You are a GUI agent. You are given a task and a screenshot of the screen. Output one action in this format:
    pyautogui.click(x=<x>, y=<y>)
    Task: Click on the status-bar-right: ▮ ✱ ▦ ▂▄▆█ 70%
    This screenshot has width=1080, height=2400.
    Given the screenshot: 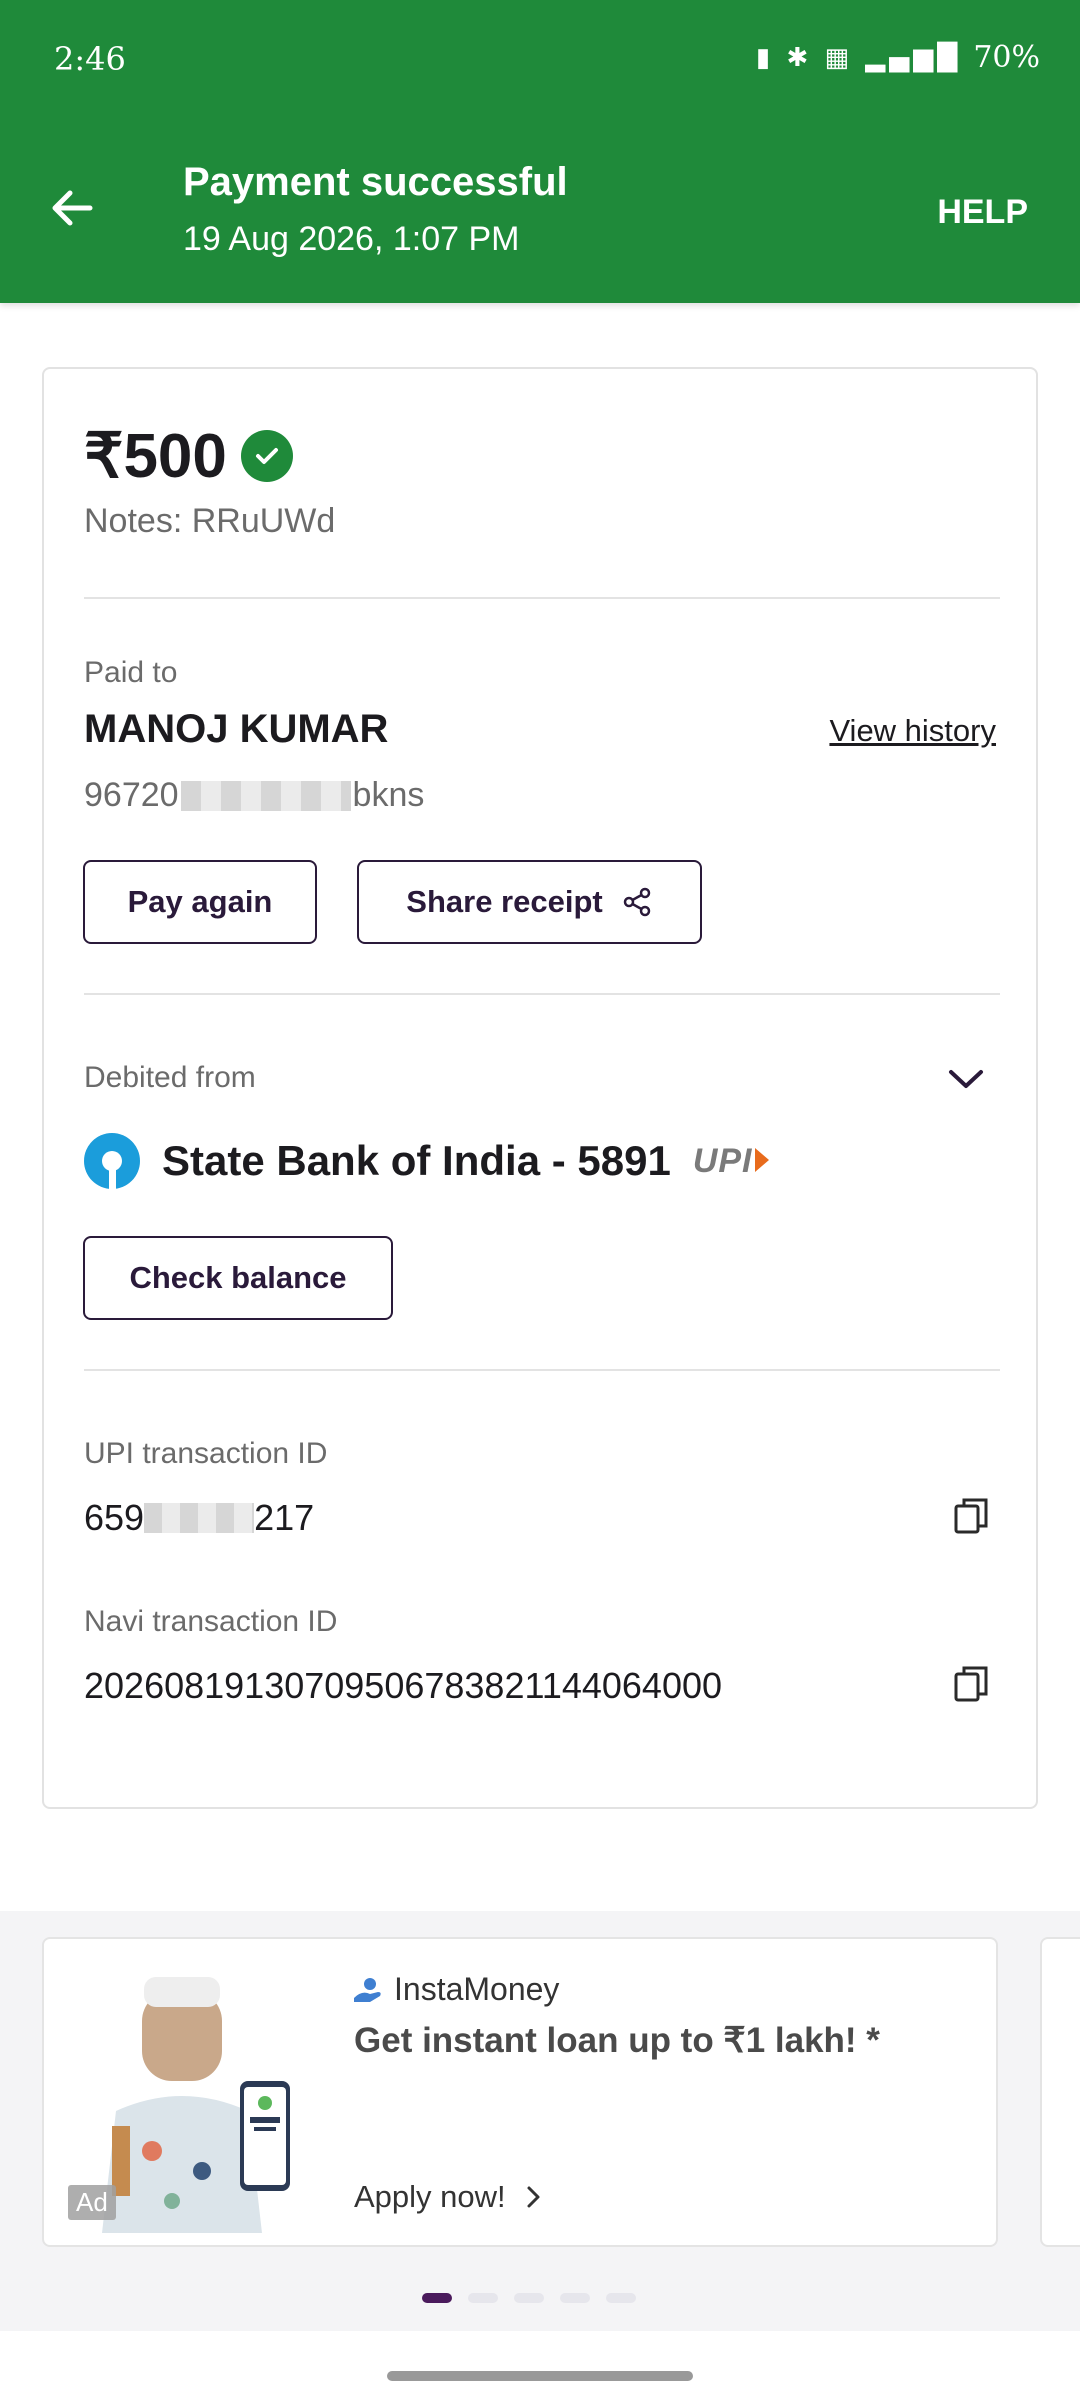 What is the action you would take?
    pyautogui.click(x=898, y=57)
    